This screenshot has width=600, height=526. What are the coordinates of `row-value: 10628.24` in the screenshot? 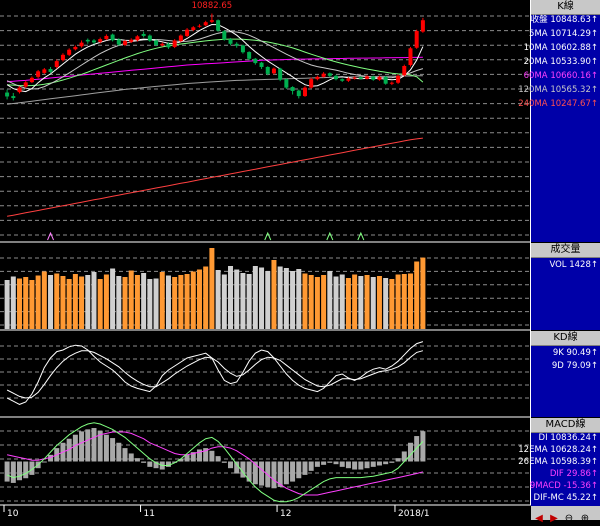 It's located at (570, 450).